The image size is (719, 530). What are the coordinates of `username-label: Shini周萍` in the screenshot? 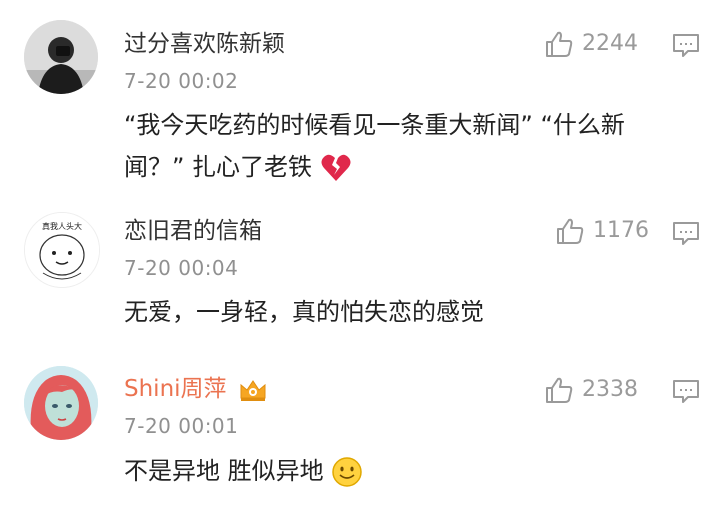 It's located at (175, 389).